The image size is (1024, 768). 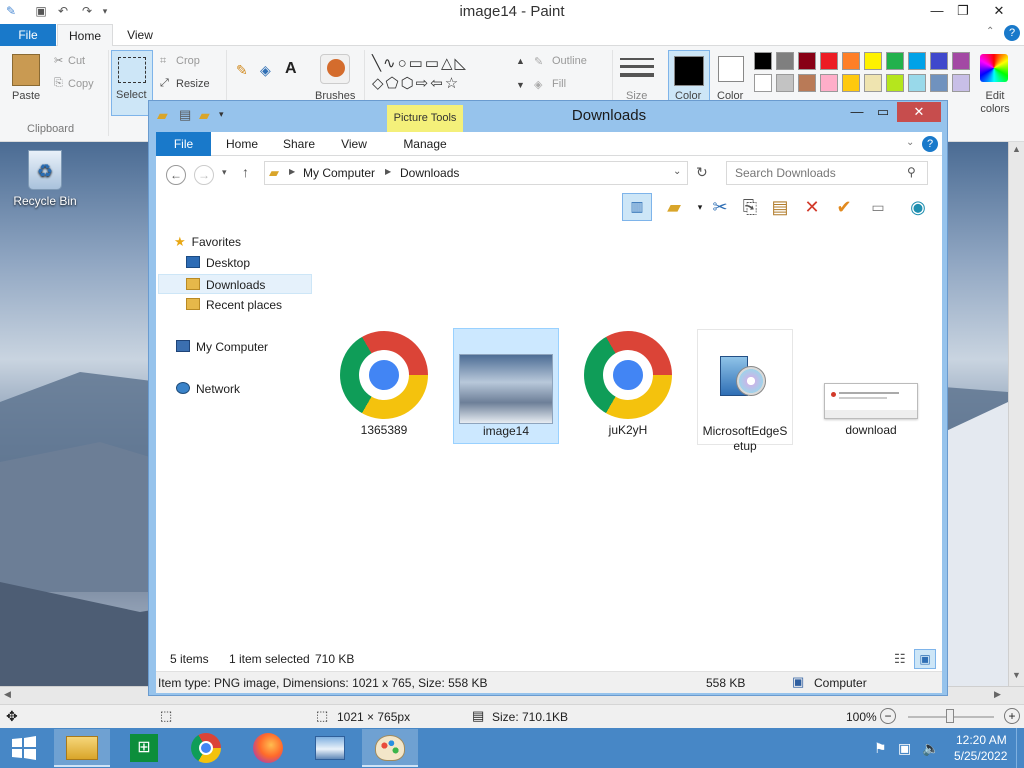 I want to click on taskbar-firefox, so click(x=268, y=748).